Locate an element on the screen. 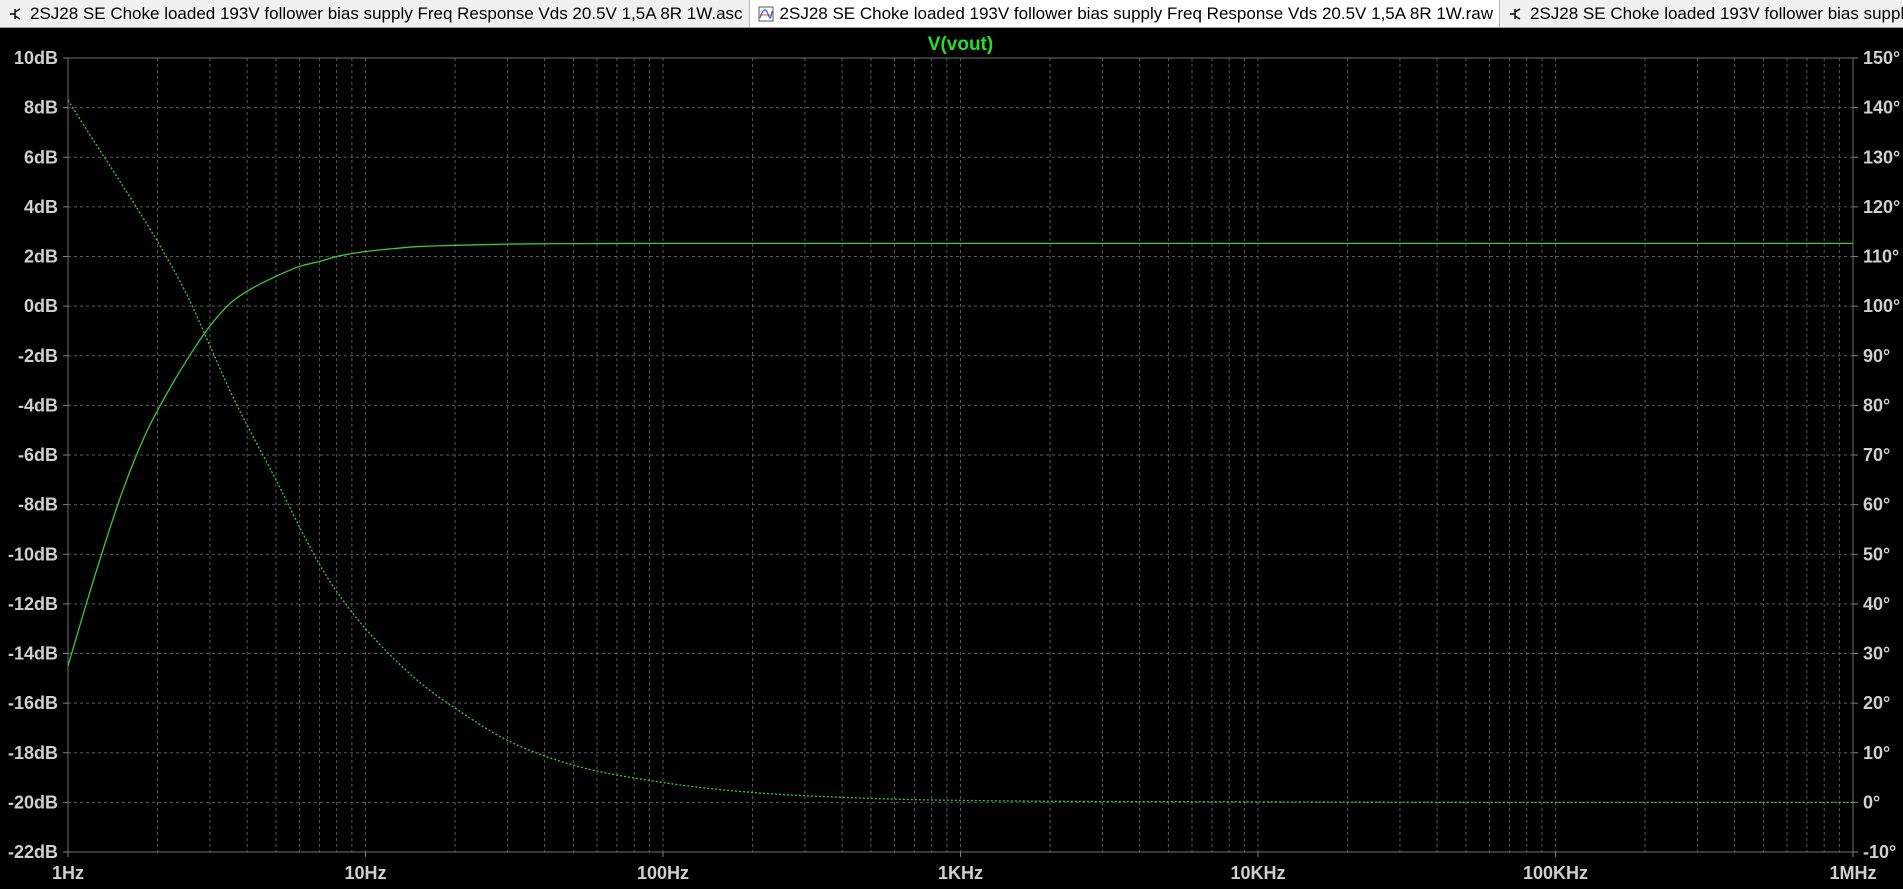 The height and width of the screenshot is (889, 1903). y-tick-label: -22dB is located at coordinates (33, 852).